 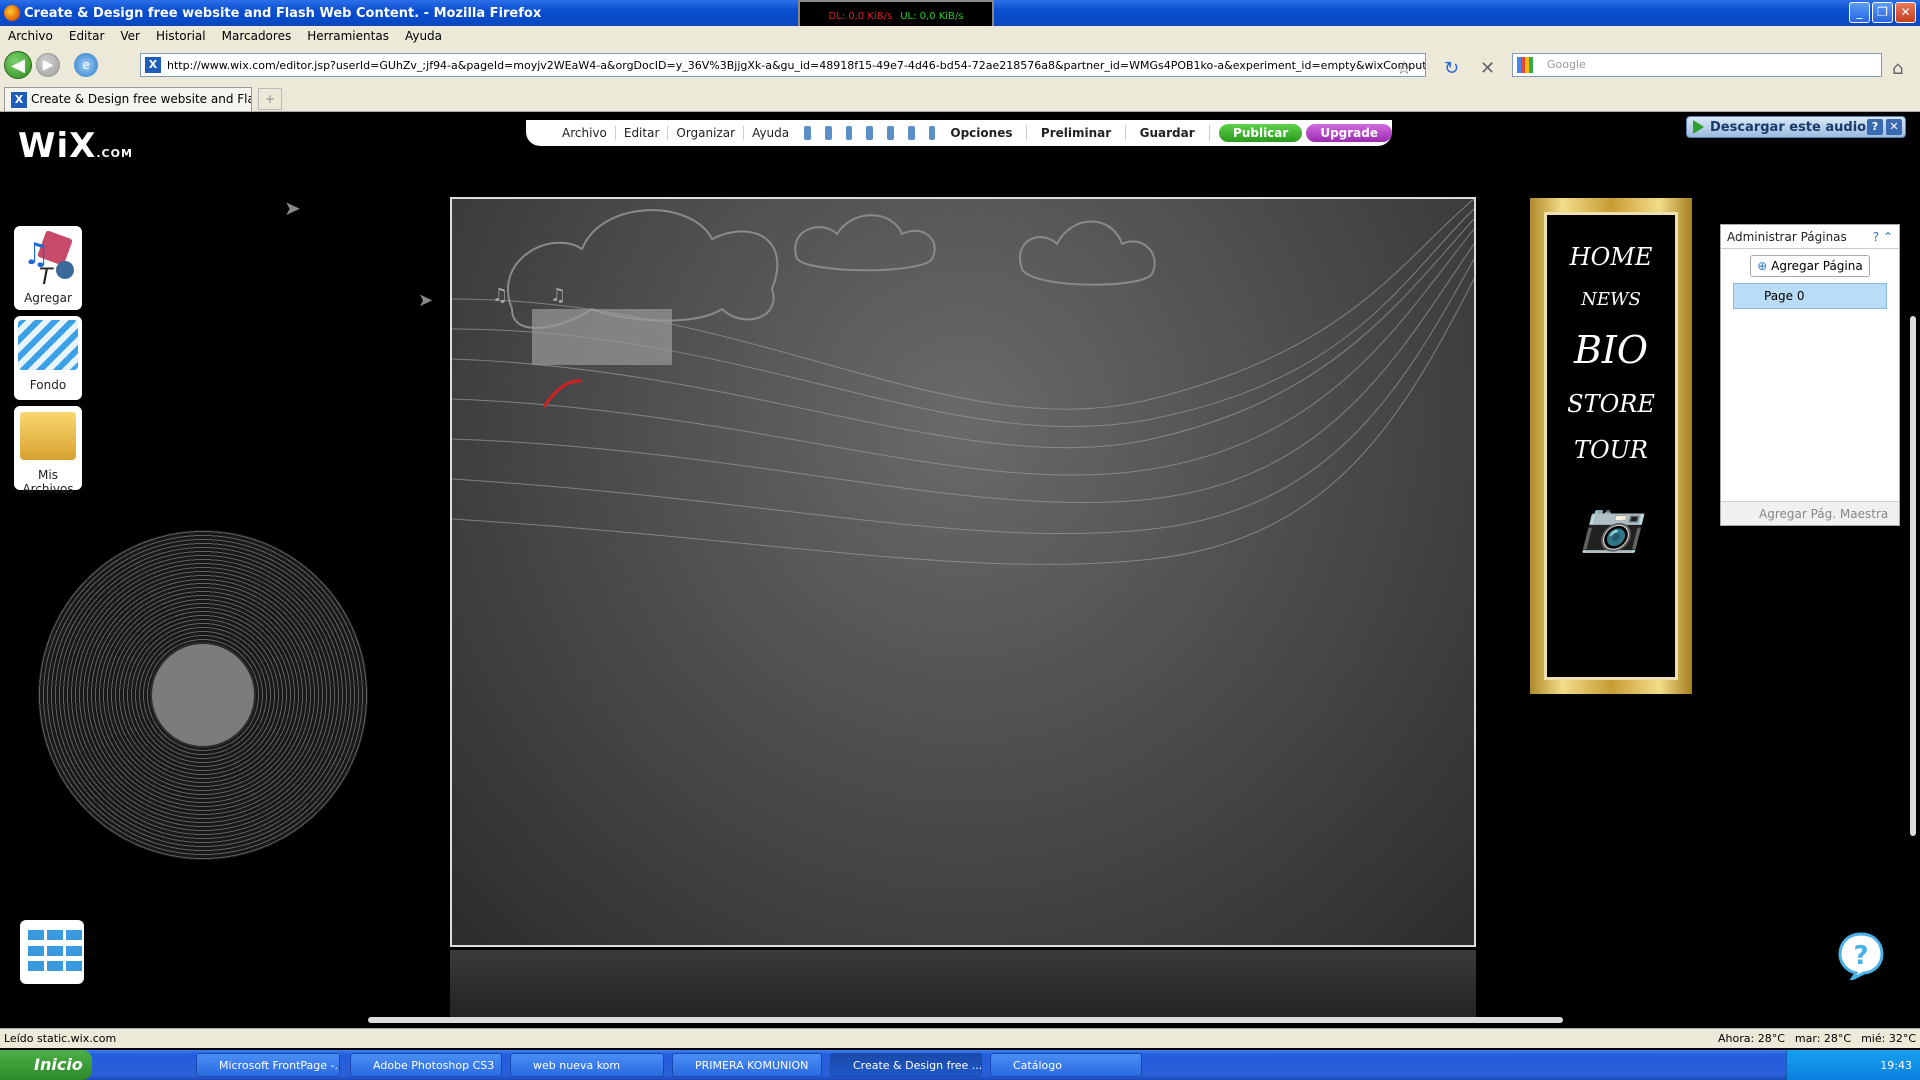 What do you see at coordinates (1076, 133) in the screenshot?
I see `preview-button: Preliminar` at bounding box center [1076, 133].